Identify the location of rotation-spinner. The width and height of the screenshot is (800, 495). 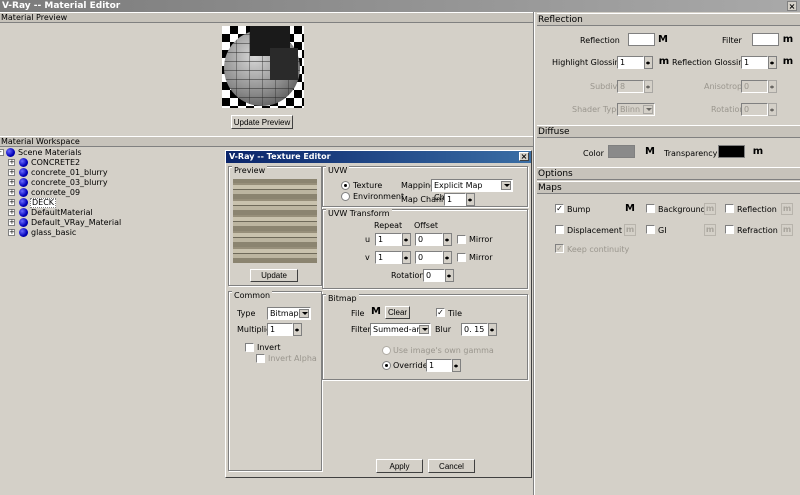
(449, 275).